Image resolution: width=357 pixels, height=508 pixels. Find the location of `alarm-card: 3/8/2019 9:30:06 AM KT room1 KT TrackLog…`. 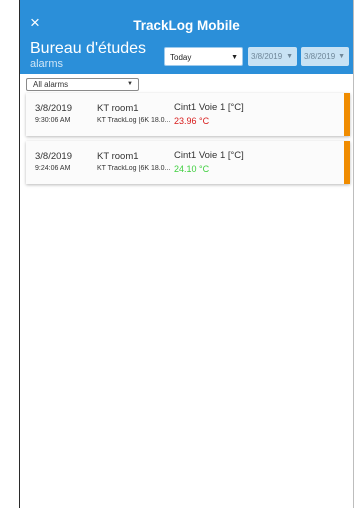

alarm-card: 3/8/2019 9:30:06 AM KT room1 KT TrackLog… is located at coordinates (188, 114).